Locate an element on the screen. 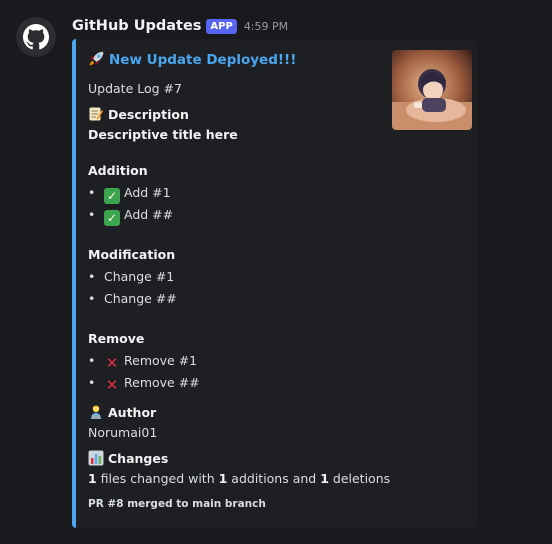  technologist-icon is located at coordinates (96, 414).